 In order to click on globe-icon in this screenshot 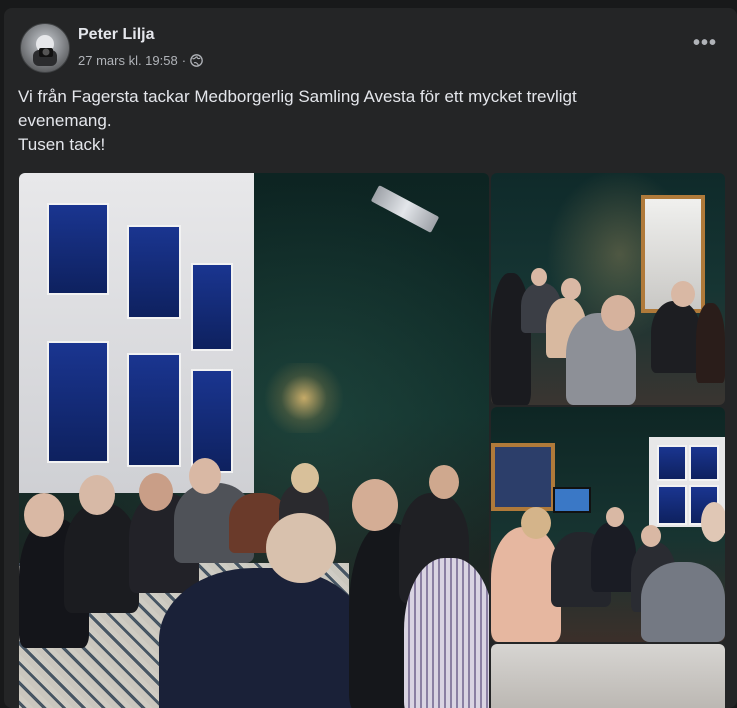, I will do `click(196, 60)`.